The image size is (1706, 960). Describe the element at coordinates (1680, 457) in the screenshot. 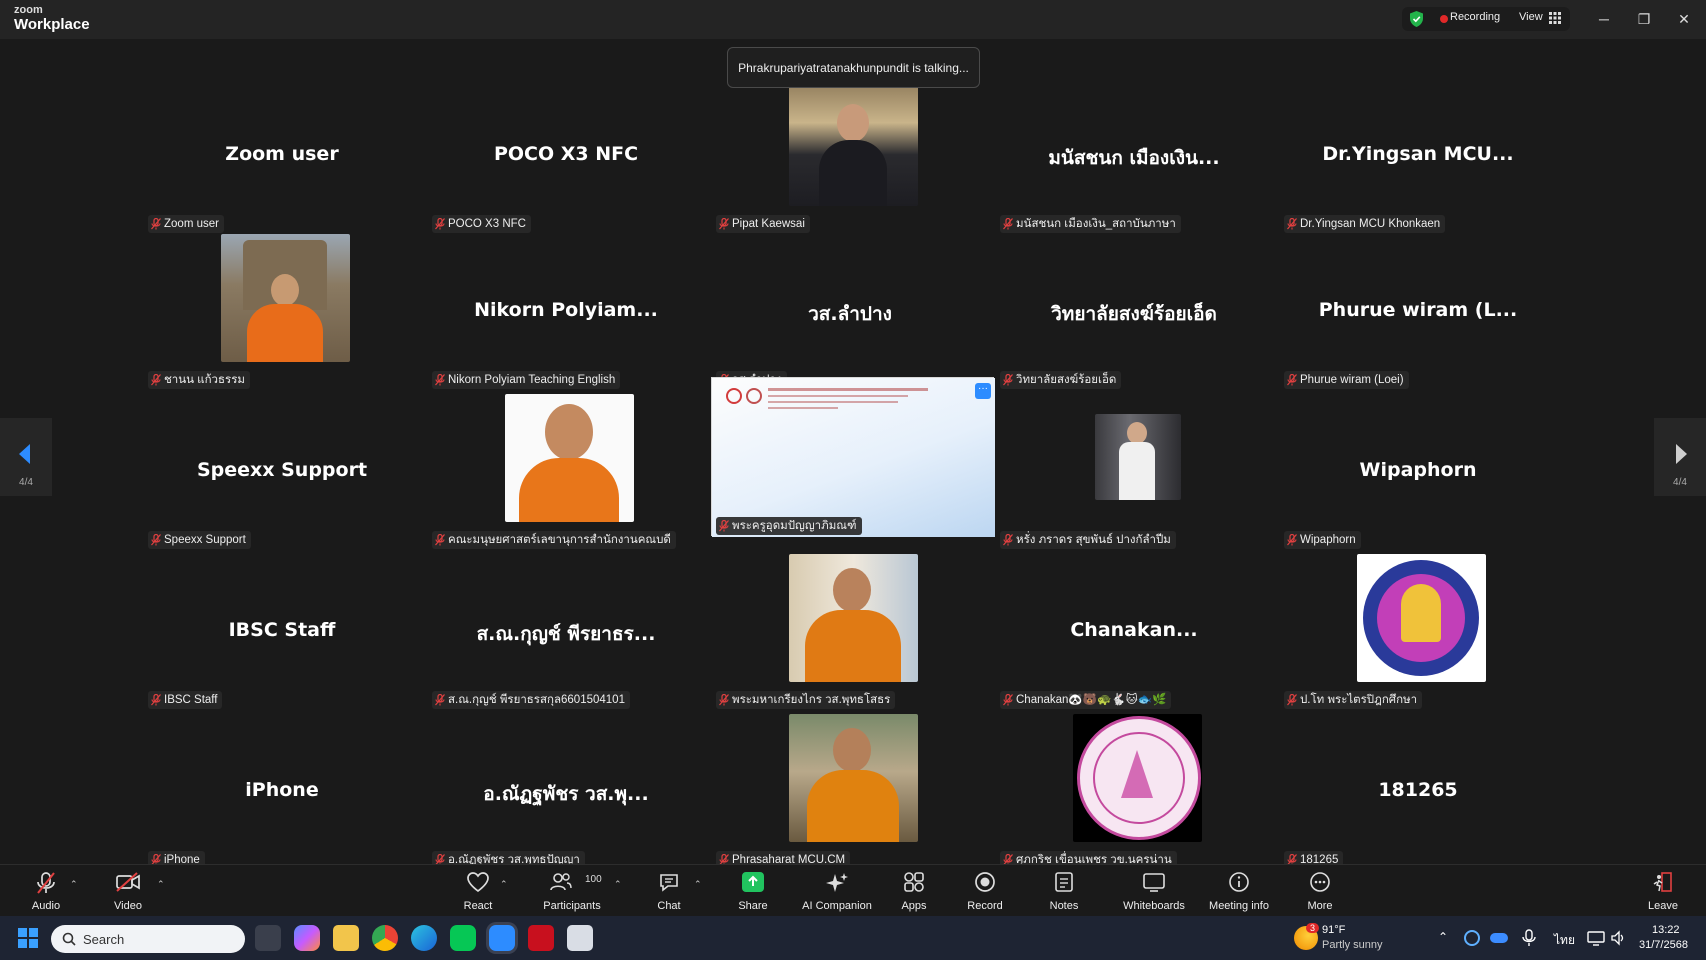

I see `next-page-button: 4/4` at that location.